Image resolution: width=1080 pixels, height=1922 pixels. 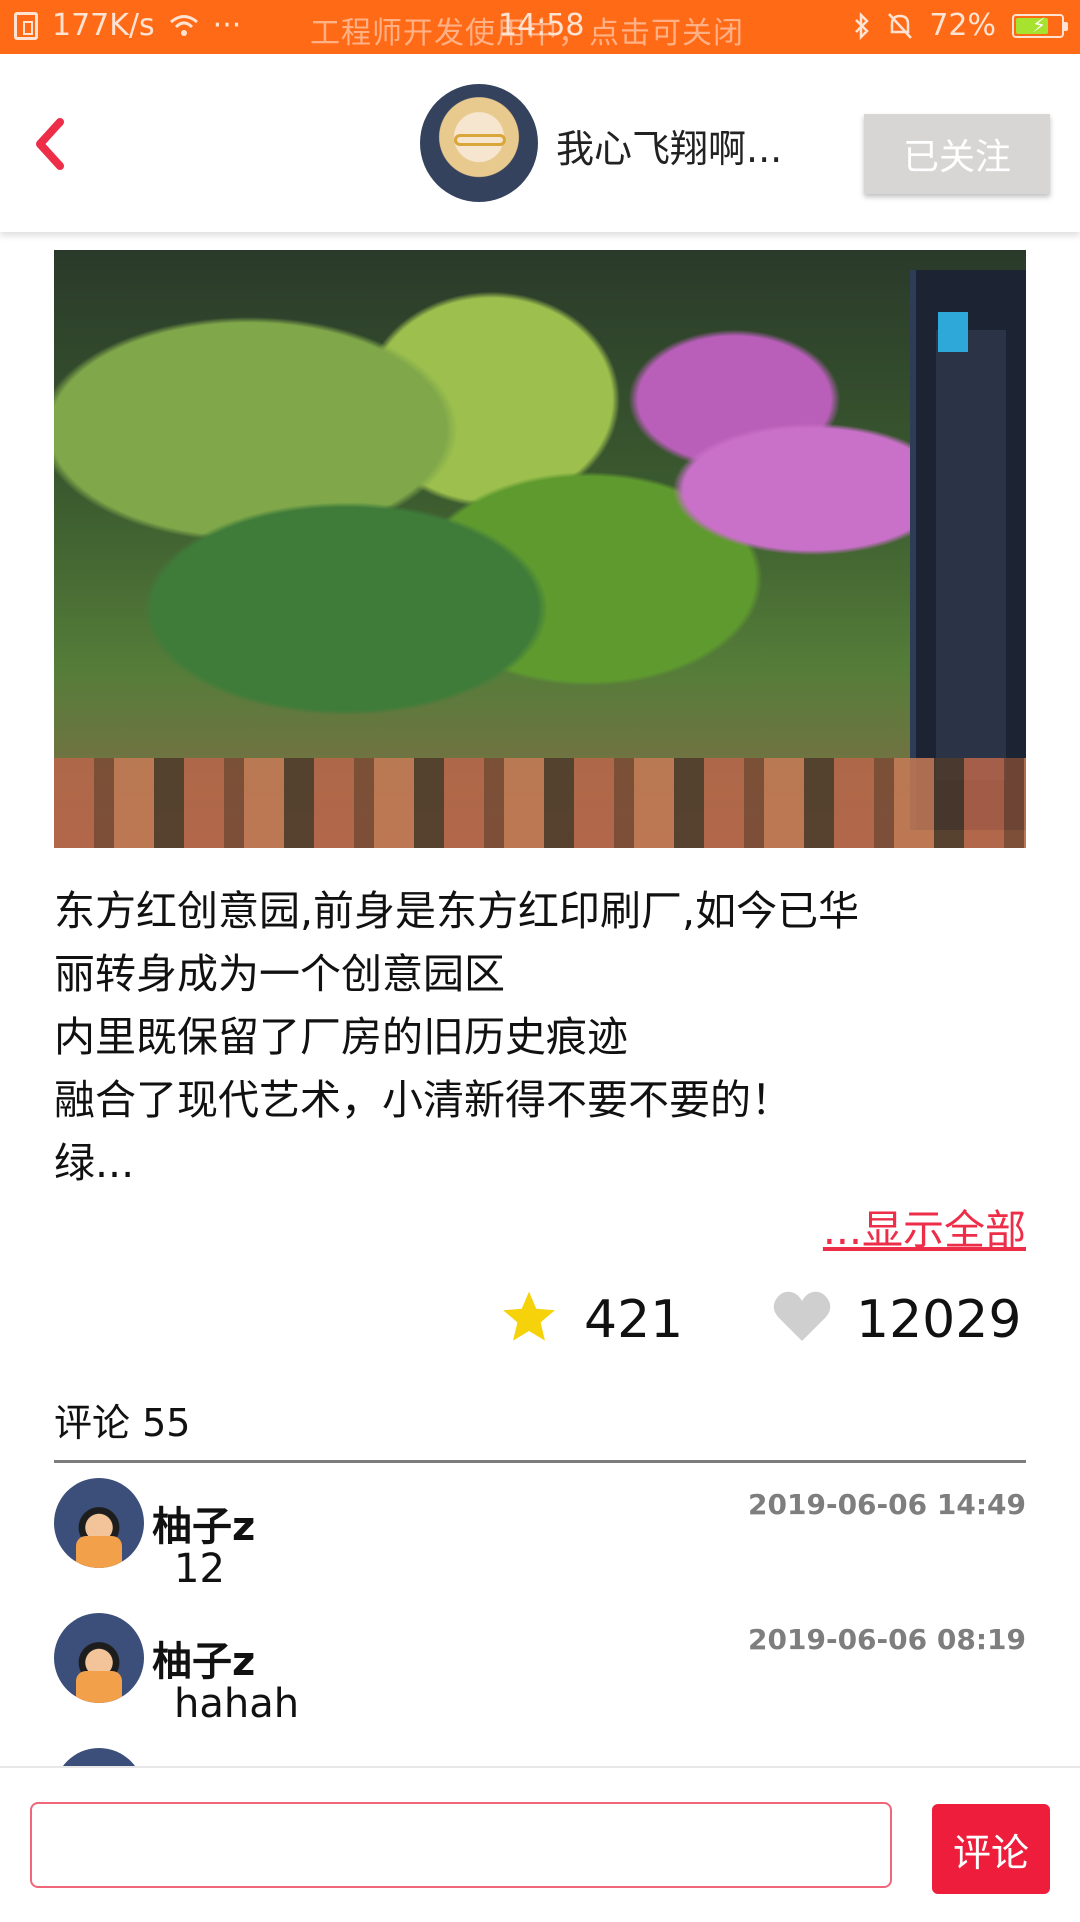 I want to click on status-bar: 177K/s ··· 工程师开发使用中，点击可关闭 14:58 72% ⚡, so click(x=540, y=27).